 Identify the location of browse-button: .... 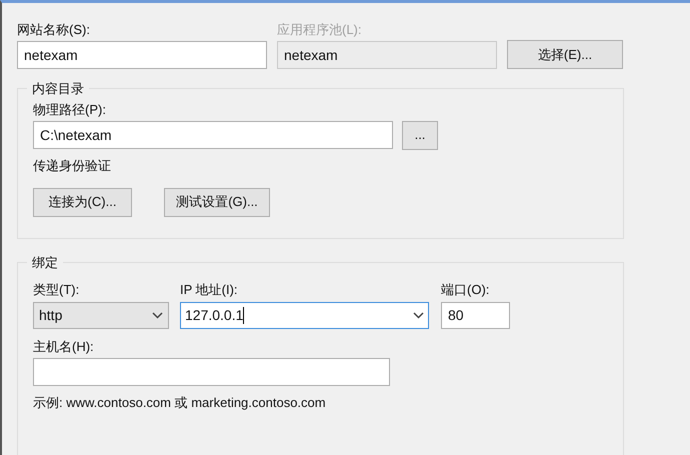
(420, 135).